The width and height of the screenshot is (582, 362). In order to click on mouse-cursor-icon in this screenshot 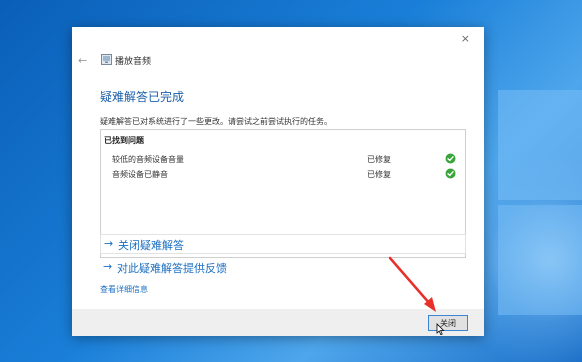, I will do `click(440, 329)`.